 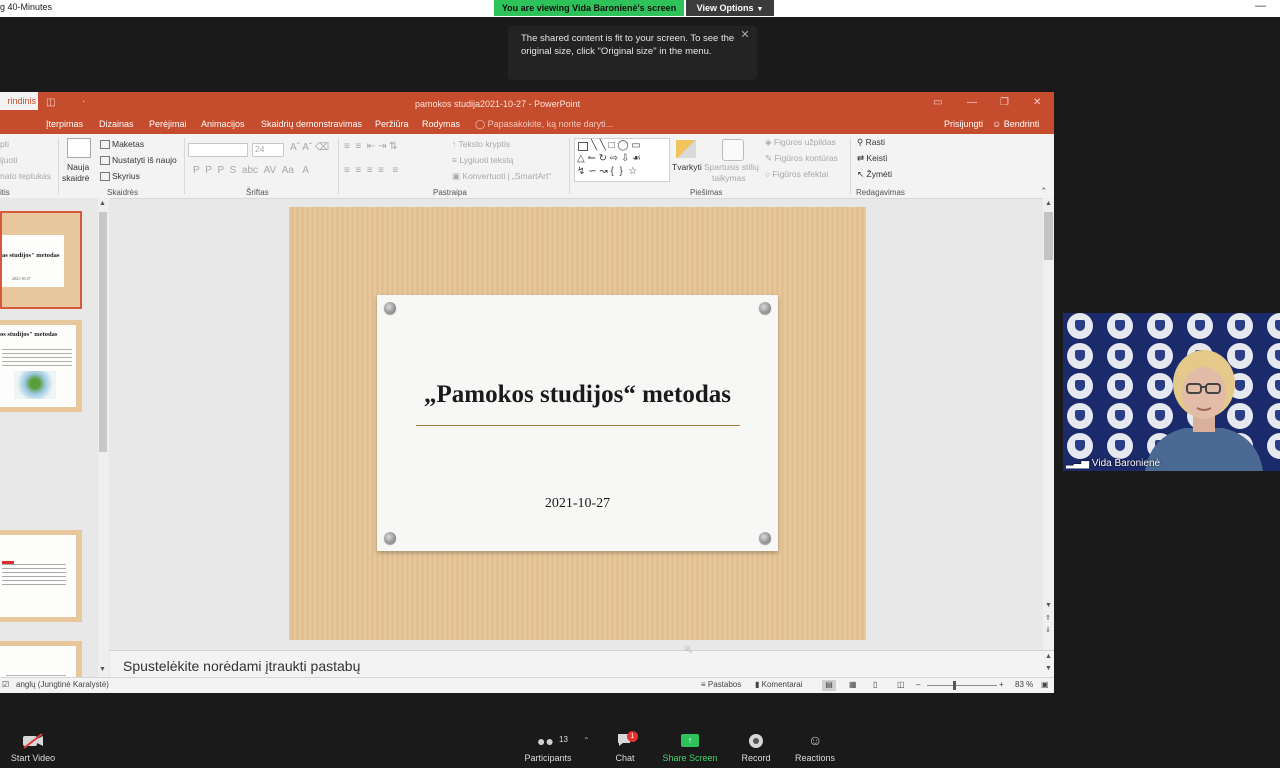 What do you see at coordinates (128, 144) in the screenshot?
I see `layout-button: Maketas` at bounding box center [128, 144].